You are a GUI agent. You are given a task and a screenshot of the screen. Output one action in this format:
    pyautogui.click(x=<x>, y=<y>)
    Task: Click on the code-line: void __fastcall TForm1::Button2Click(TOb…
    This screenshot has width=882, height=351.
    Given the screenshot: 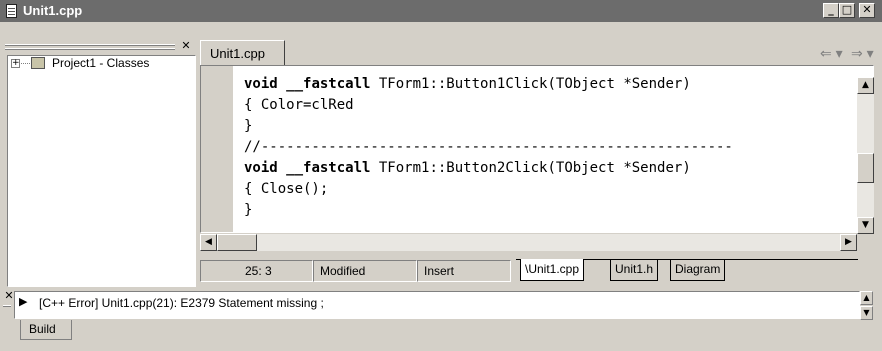 What is the action you would take?
    pyautogui.click(x=467, y=168)
    